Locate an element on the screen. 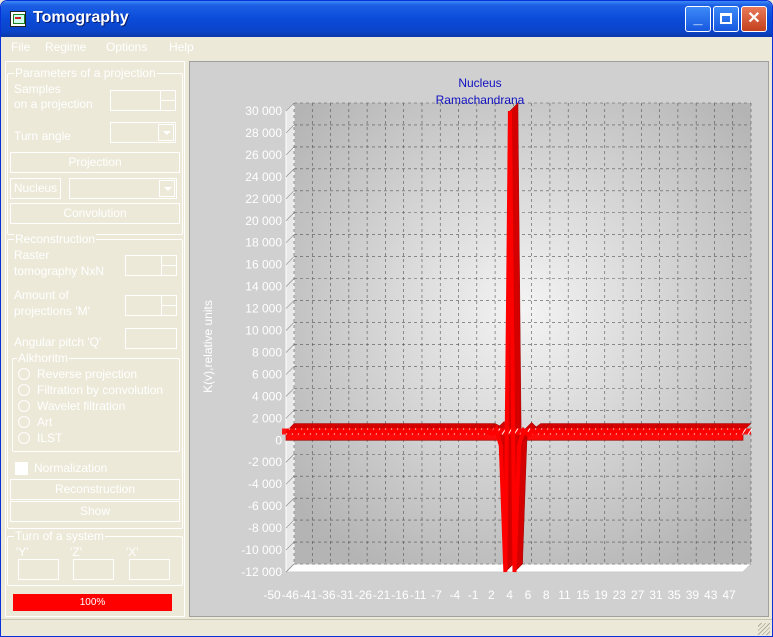 This screenshot has height=637, width=773. close-button: ✕ is located at coordinates (754, 19).